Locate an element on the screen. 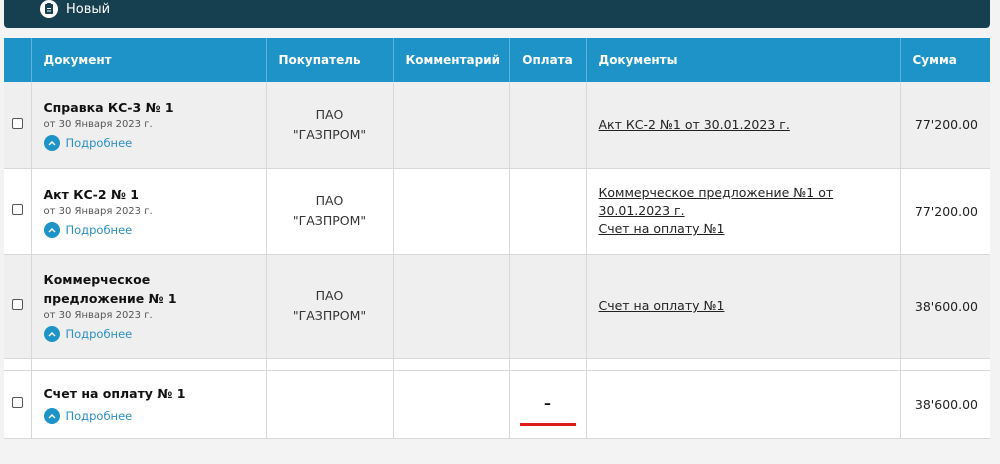  highlight-underline is located at coordinates (547, 424).